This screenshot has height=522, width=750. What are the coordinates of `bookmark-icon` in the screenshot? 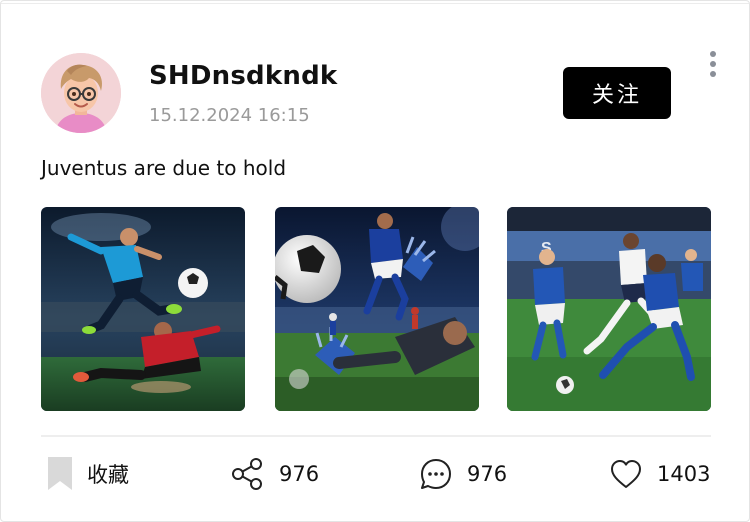 It's located at (60, 473).